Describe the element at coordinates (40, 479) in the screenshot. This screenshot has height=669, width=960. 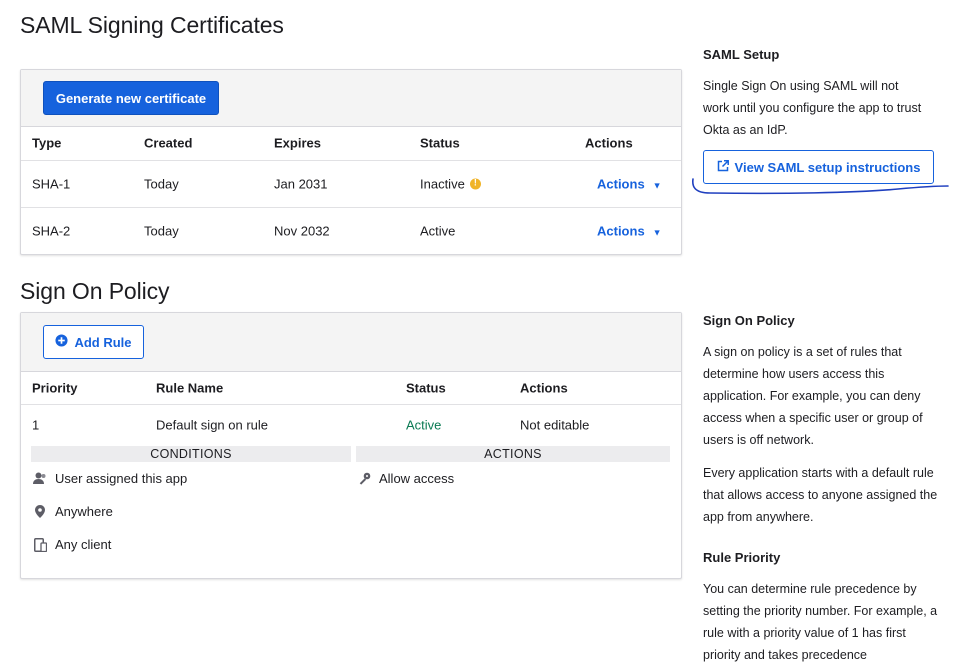
I see `user-icon` at that location.